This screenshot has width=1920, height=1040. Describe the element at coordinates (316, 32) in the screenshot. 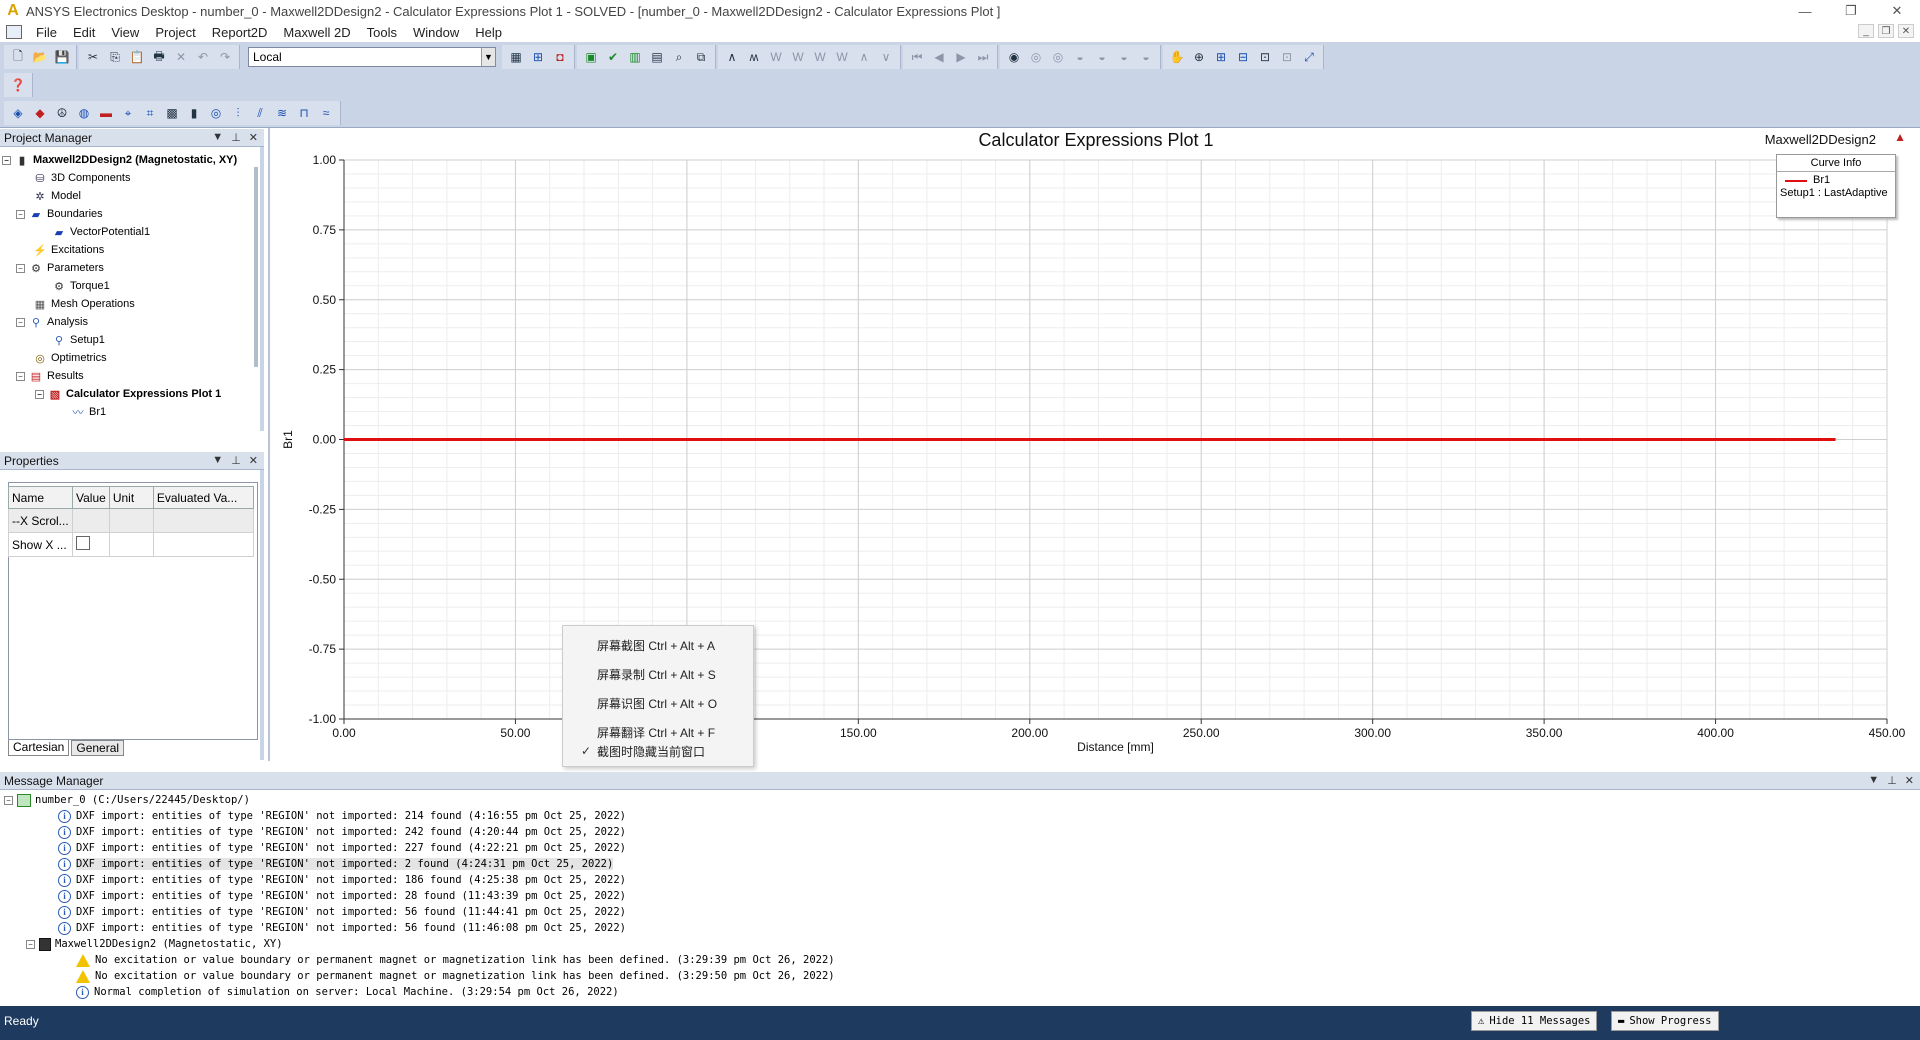

I see `menu-maxwell2d: Maxwell 2D` at that location.